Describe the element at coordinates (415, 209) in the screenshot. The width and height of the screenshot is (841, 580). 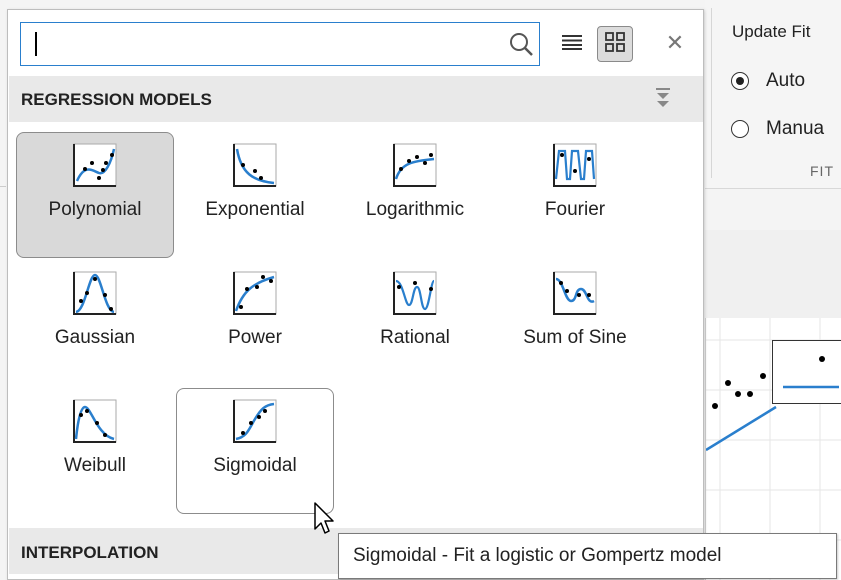
I see `model-label: Logarithmic` at that location.